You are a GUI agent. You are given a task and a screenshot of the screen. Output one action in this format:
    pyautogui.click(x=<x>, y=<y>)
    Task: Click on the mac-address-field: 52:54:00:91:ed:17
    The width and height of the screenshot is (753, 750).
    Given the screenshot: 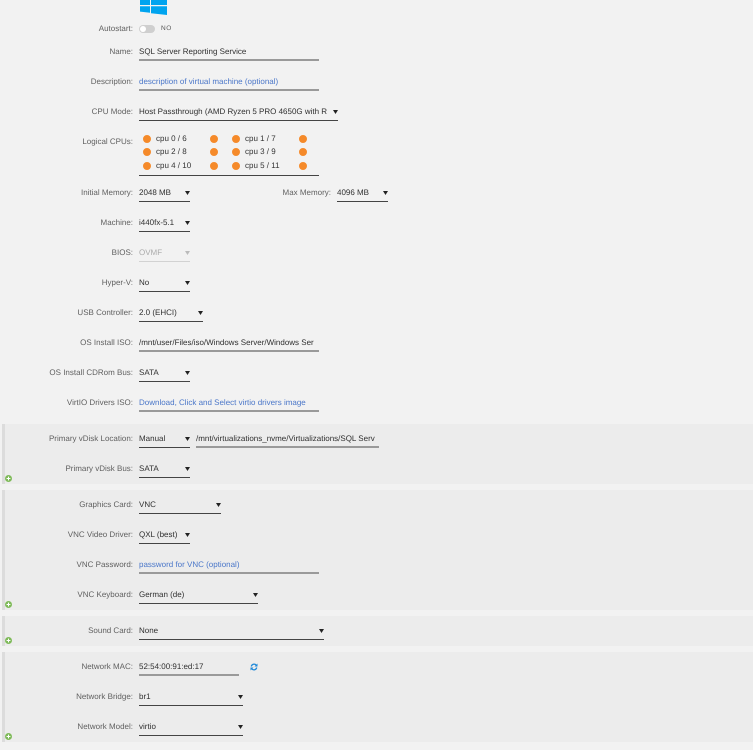 What is the action you would take?
    pyautogui.click(x=189, y=667)
    